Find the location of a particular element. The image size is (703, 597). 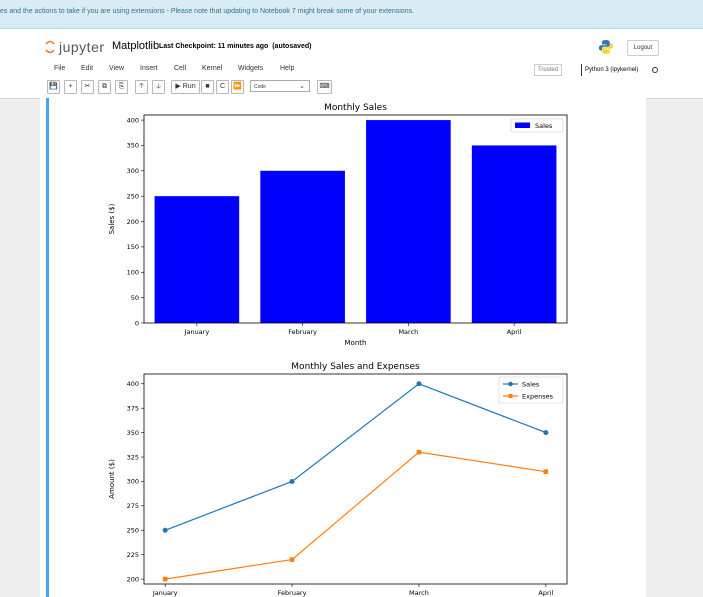

bar-march is located at coordinates (408, 221).